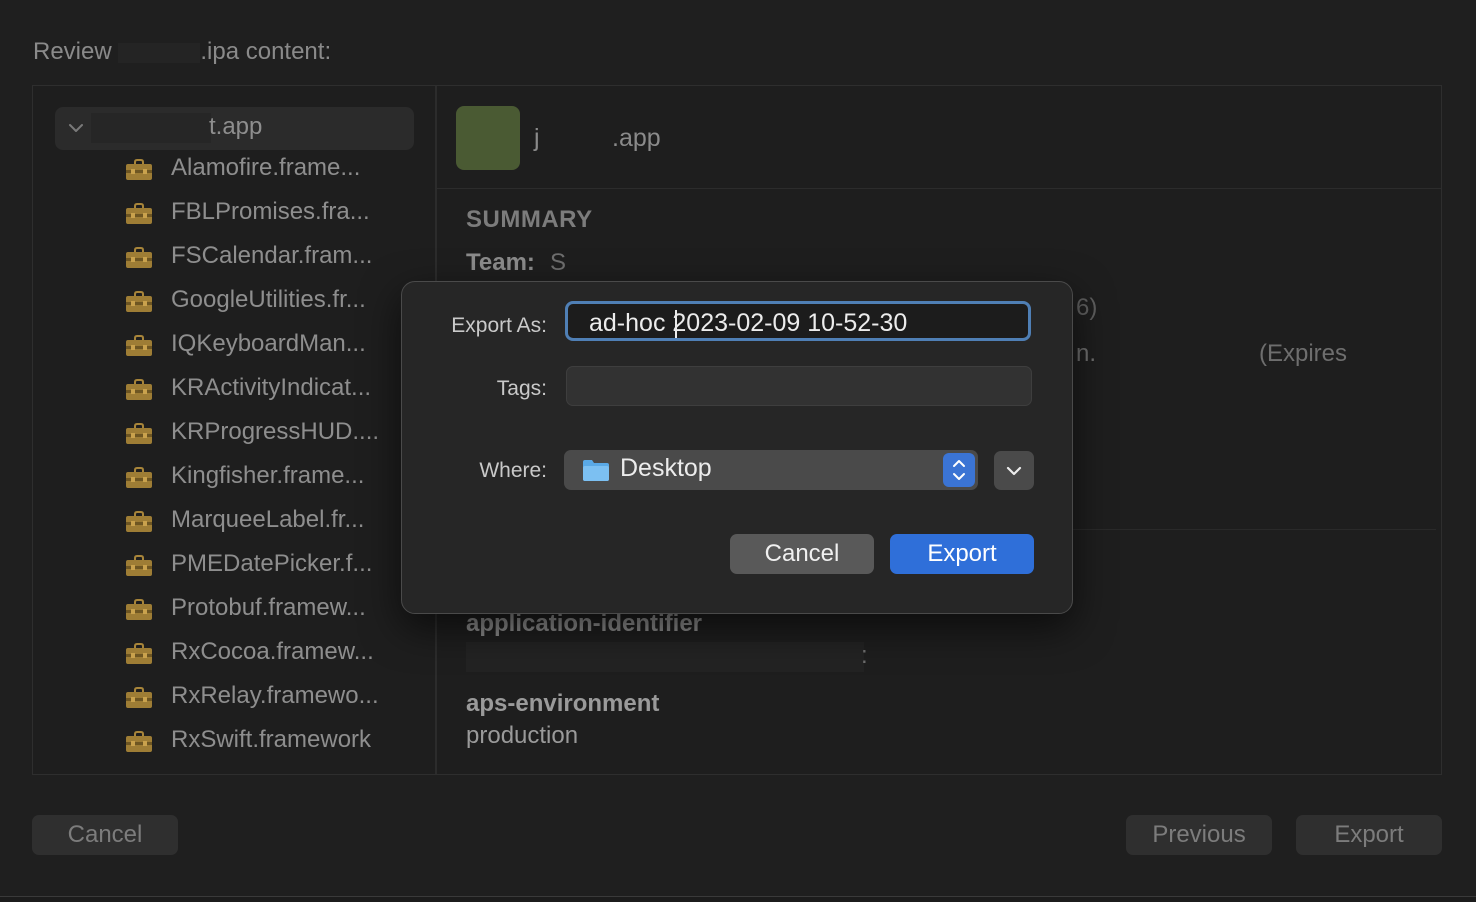 Image resolution: width=1476 pixels, height=902 pixels. What do you see at coordinates (513, 470) in the screenshot?
I see `where-label: Where:` at bounding box center [513, 470].